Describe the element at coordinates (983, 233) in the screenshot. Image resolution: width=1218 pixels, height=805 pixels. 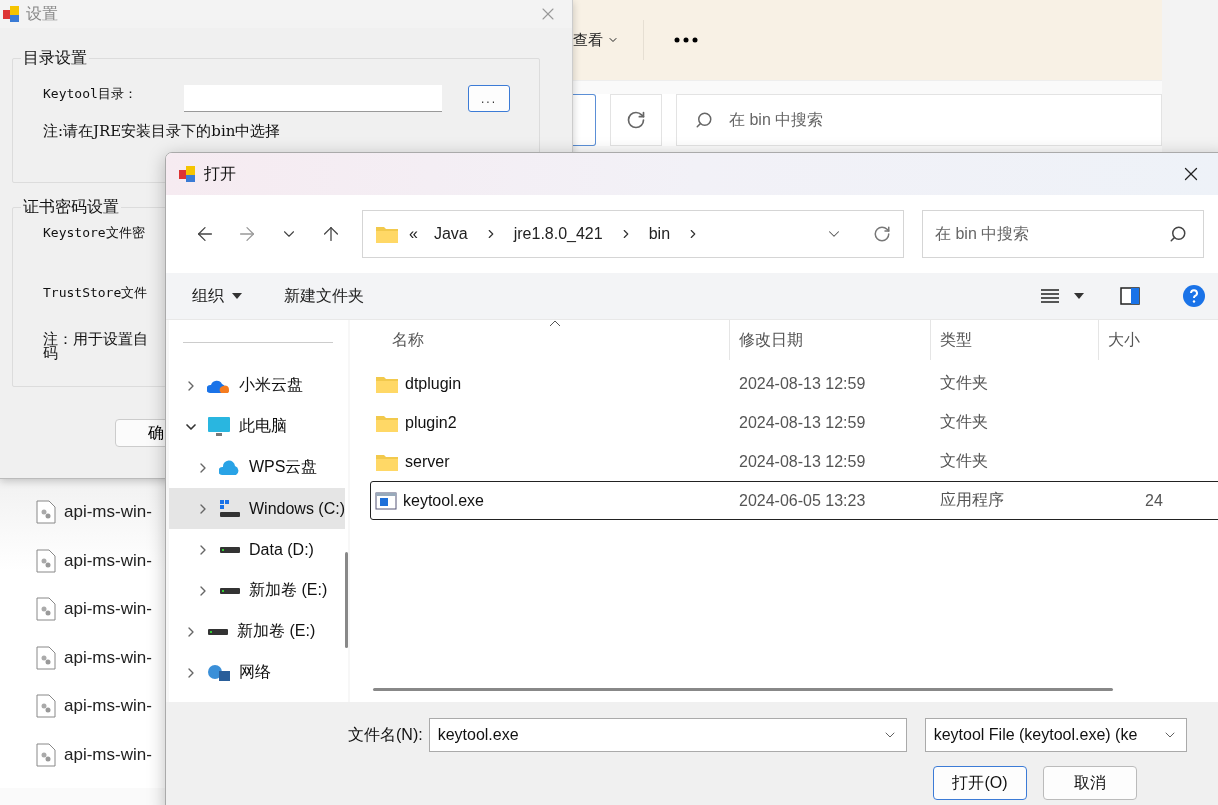
I see `search-placeholder: 在 bin 中搜索` at that location.